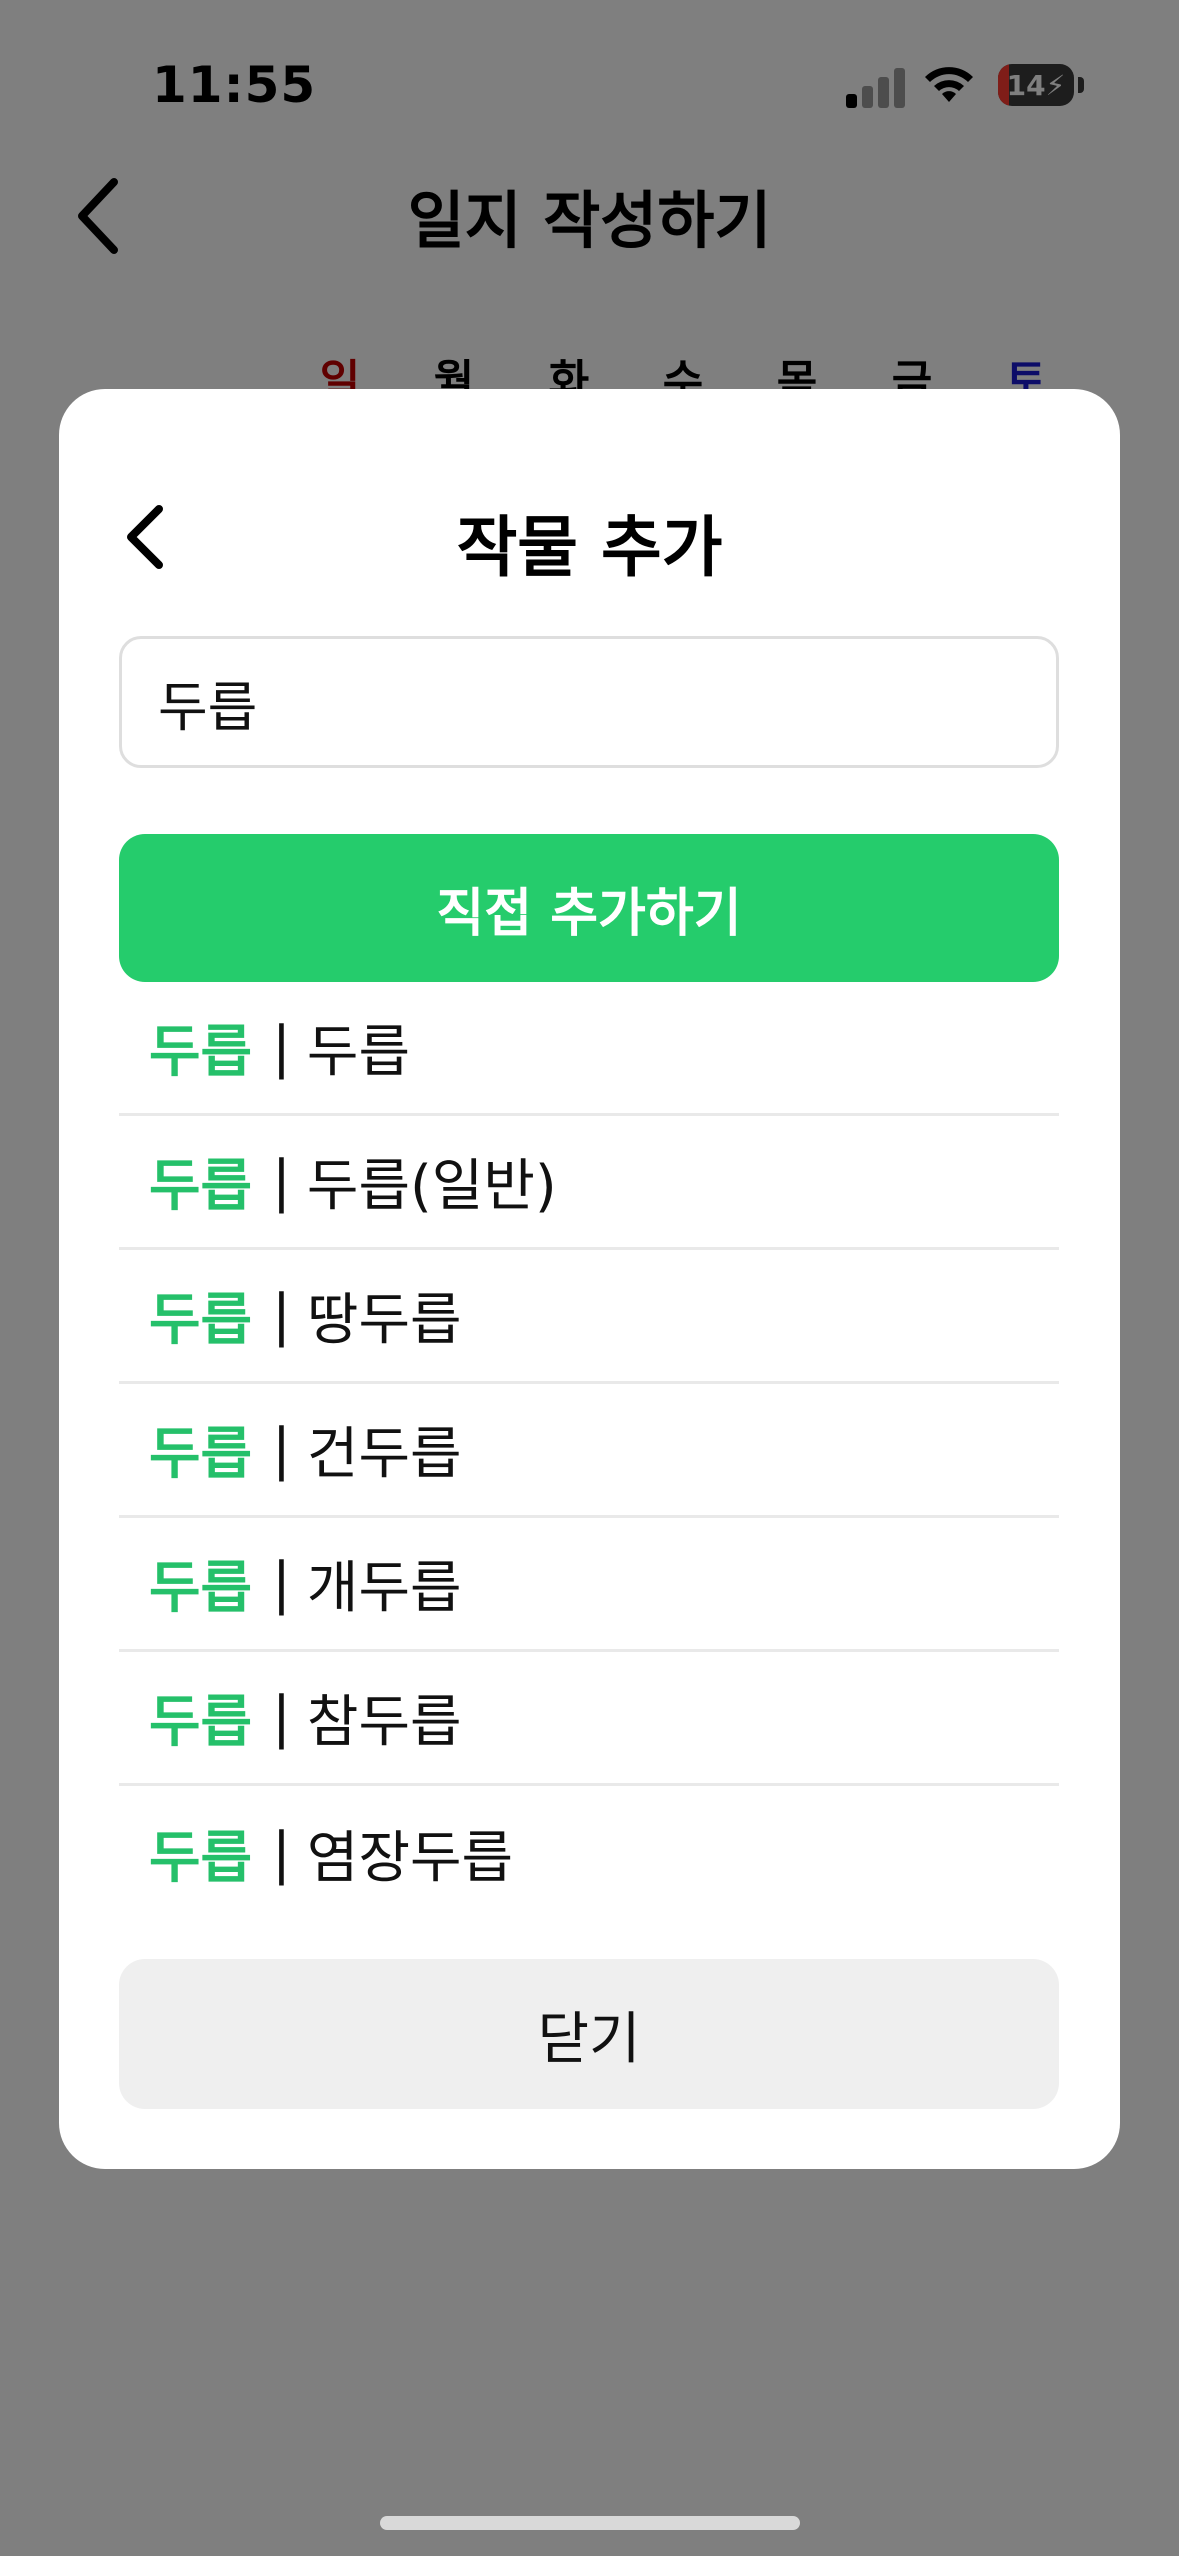 The image size is (1179, 2556). I want to click on crop-search-input, so click(588, 702).